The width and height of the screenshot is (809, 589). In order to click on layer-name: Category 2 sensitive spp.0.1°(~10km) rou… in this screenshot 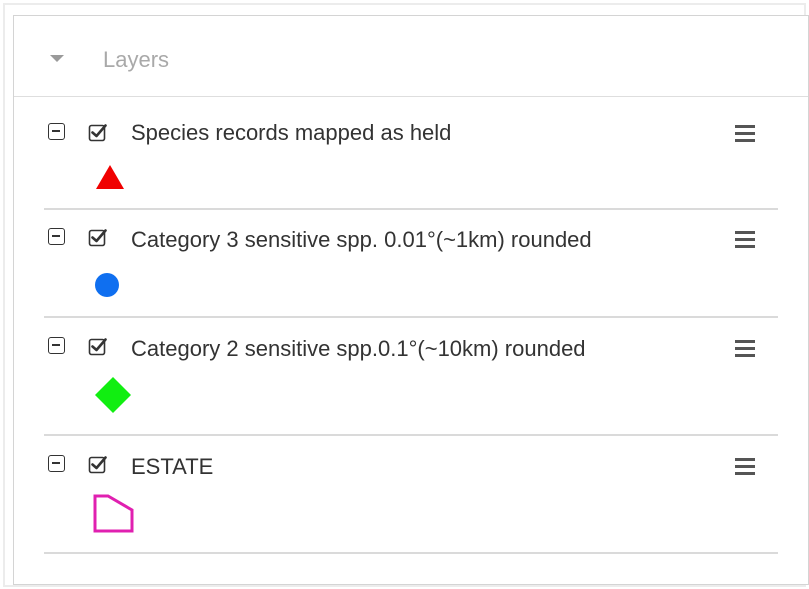, I will do `click(358, 348)`.